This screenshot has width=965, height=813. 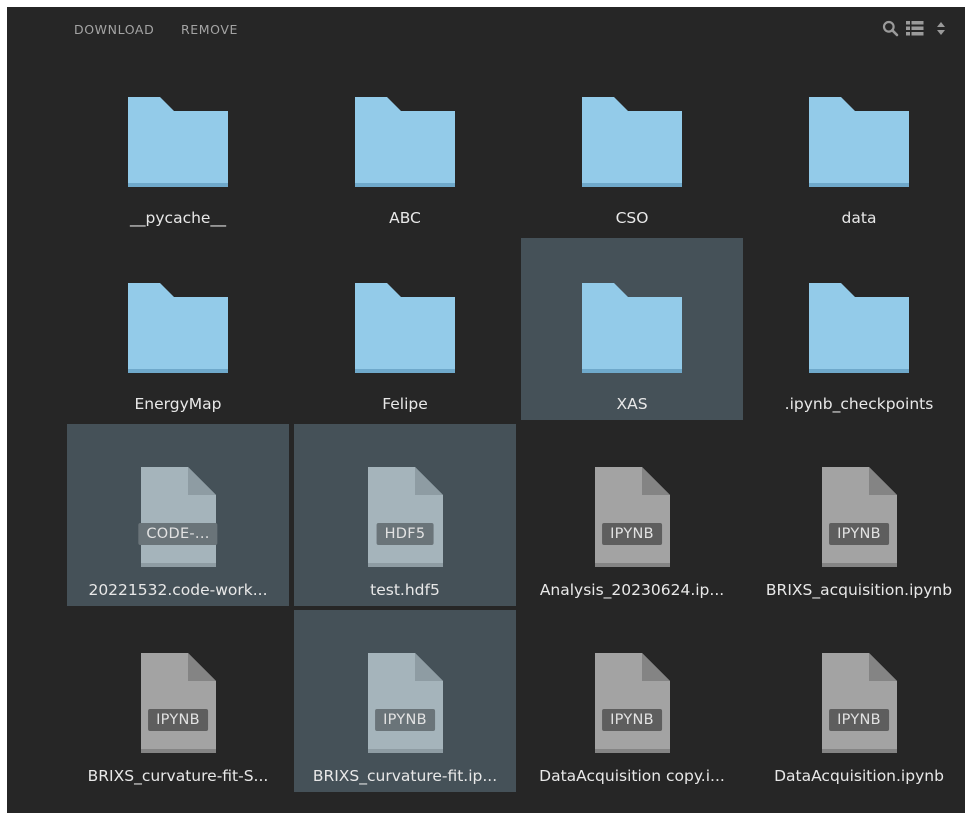 I want to click on toolbar: DOWNLOAD REMOVE, so click(x=486, y=29).